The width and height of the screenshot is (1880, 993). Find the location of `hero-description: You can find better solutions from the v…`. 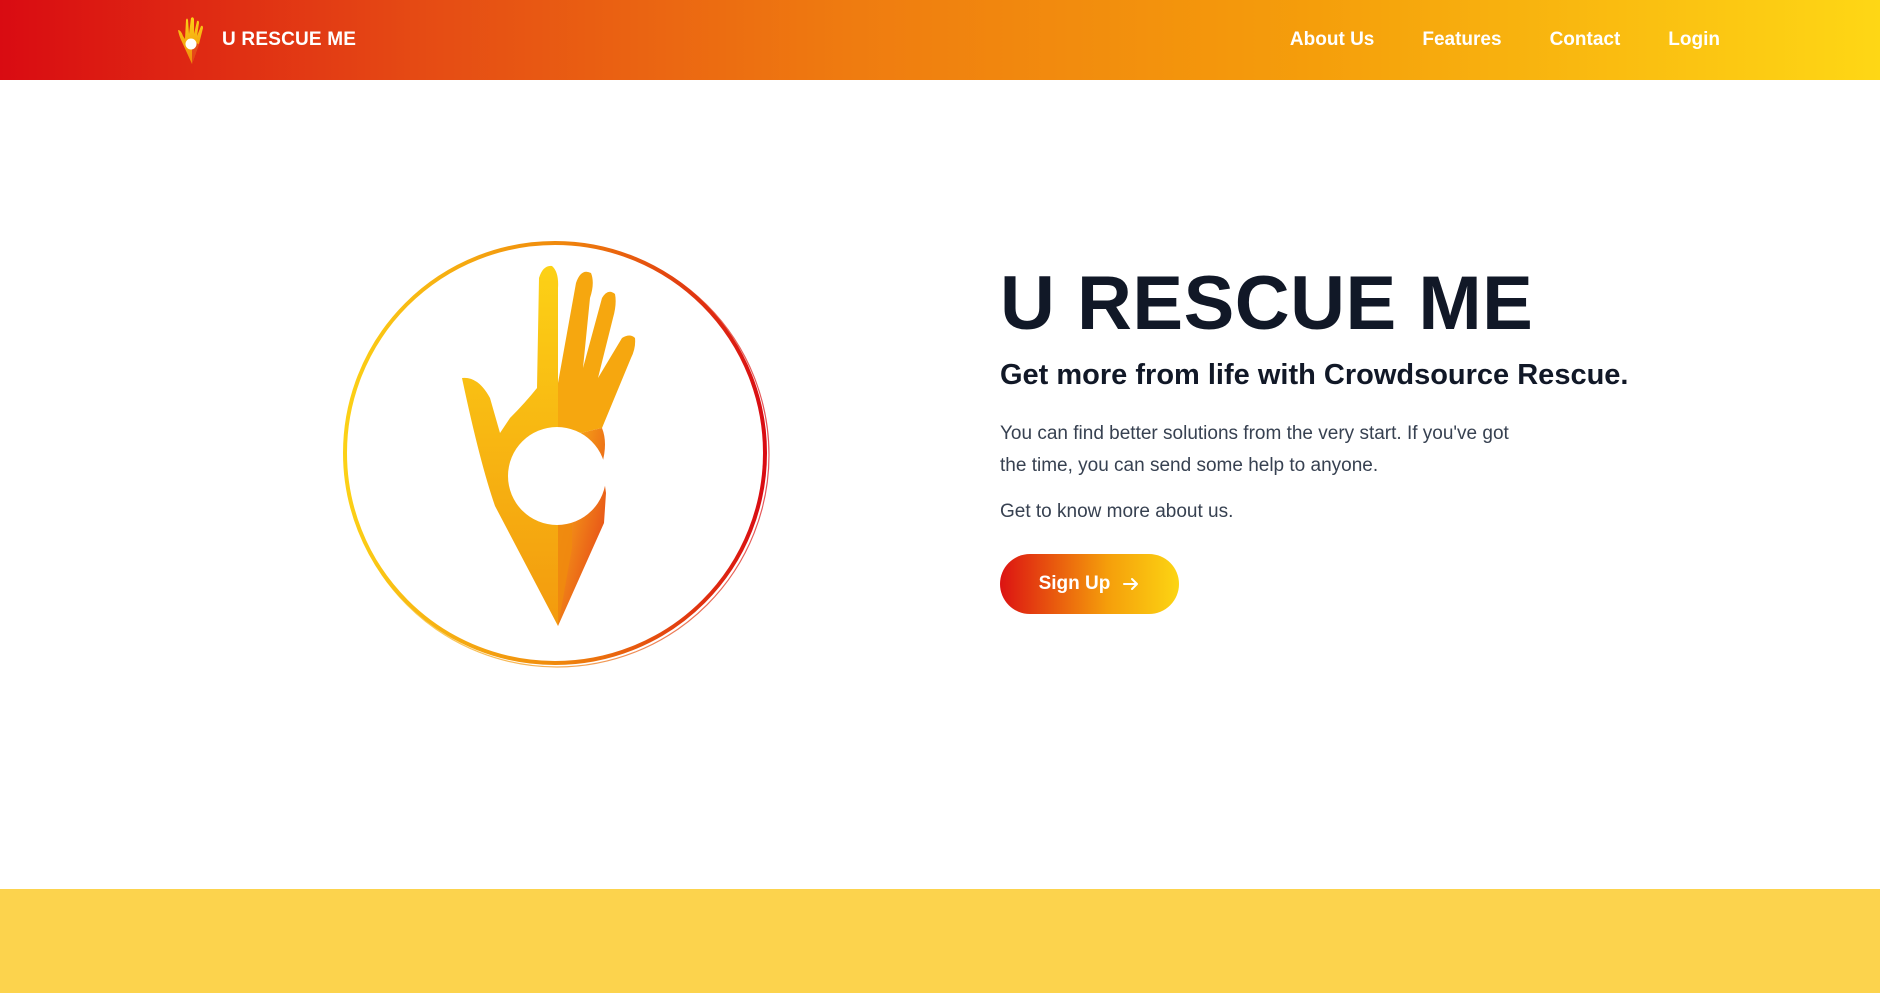

hero-description: You can find better solutions from the v… is located at coordinates (1254, 450).